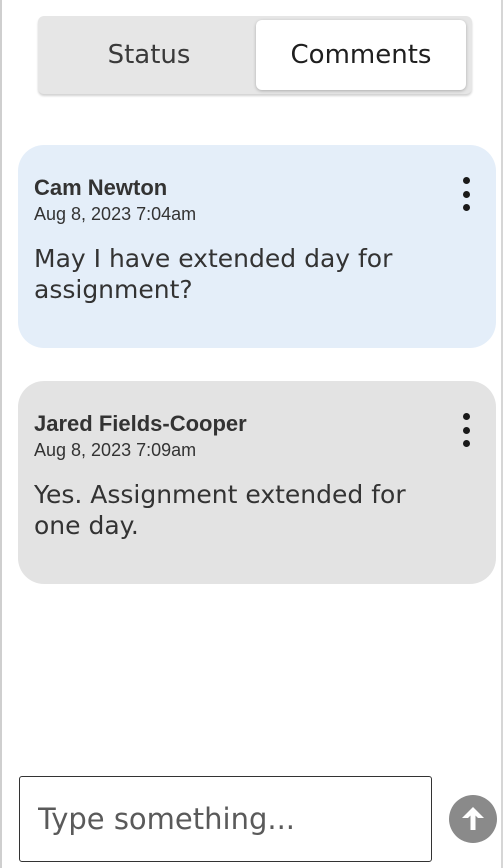 The image size is (503, 868). I want to click on comment-timestamp: Aug 8, 2023 7:04am, so click(115, 214).